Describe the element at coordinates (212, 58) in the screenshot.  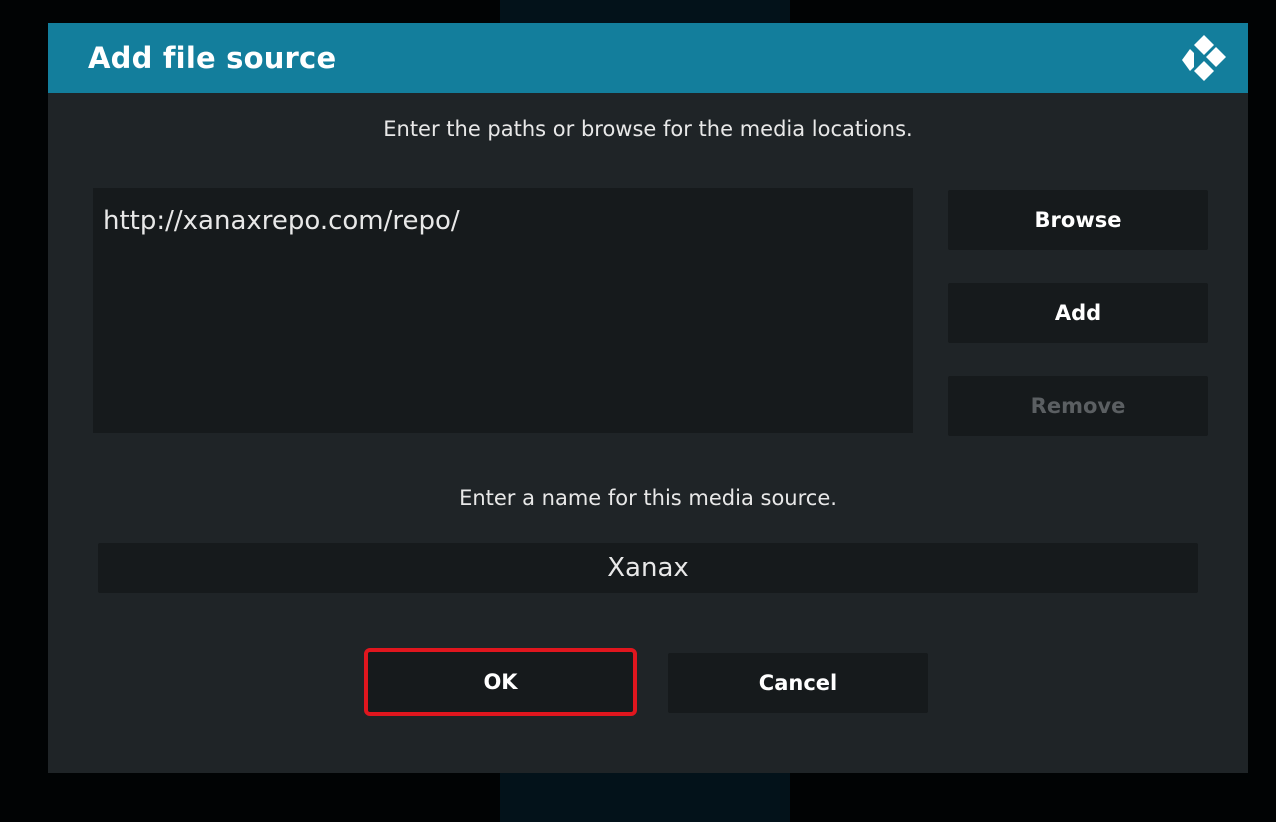
I see `dialog-title: Add file source` at that location.